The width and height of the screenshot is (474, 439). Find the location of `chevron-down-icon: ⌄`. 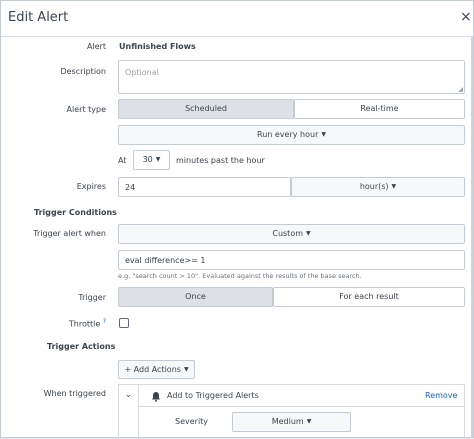

chevron-down-icon: ⌄ is located at coordinates (128, 394).